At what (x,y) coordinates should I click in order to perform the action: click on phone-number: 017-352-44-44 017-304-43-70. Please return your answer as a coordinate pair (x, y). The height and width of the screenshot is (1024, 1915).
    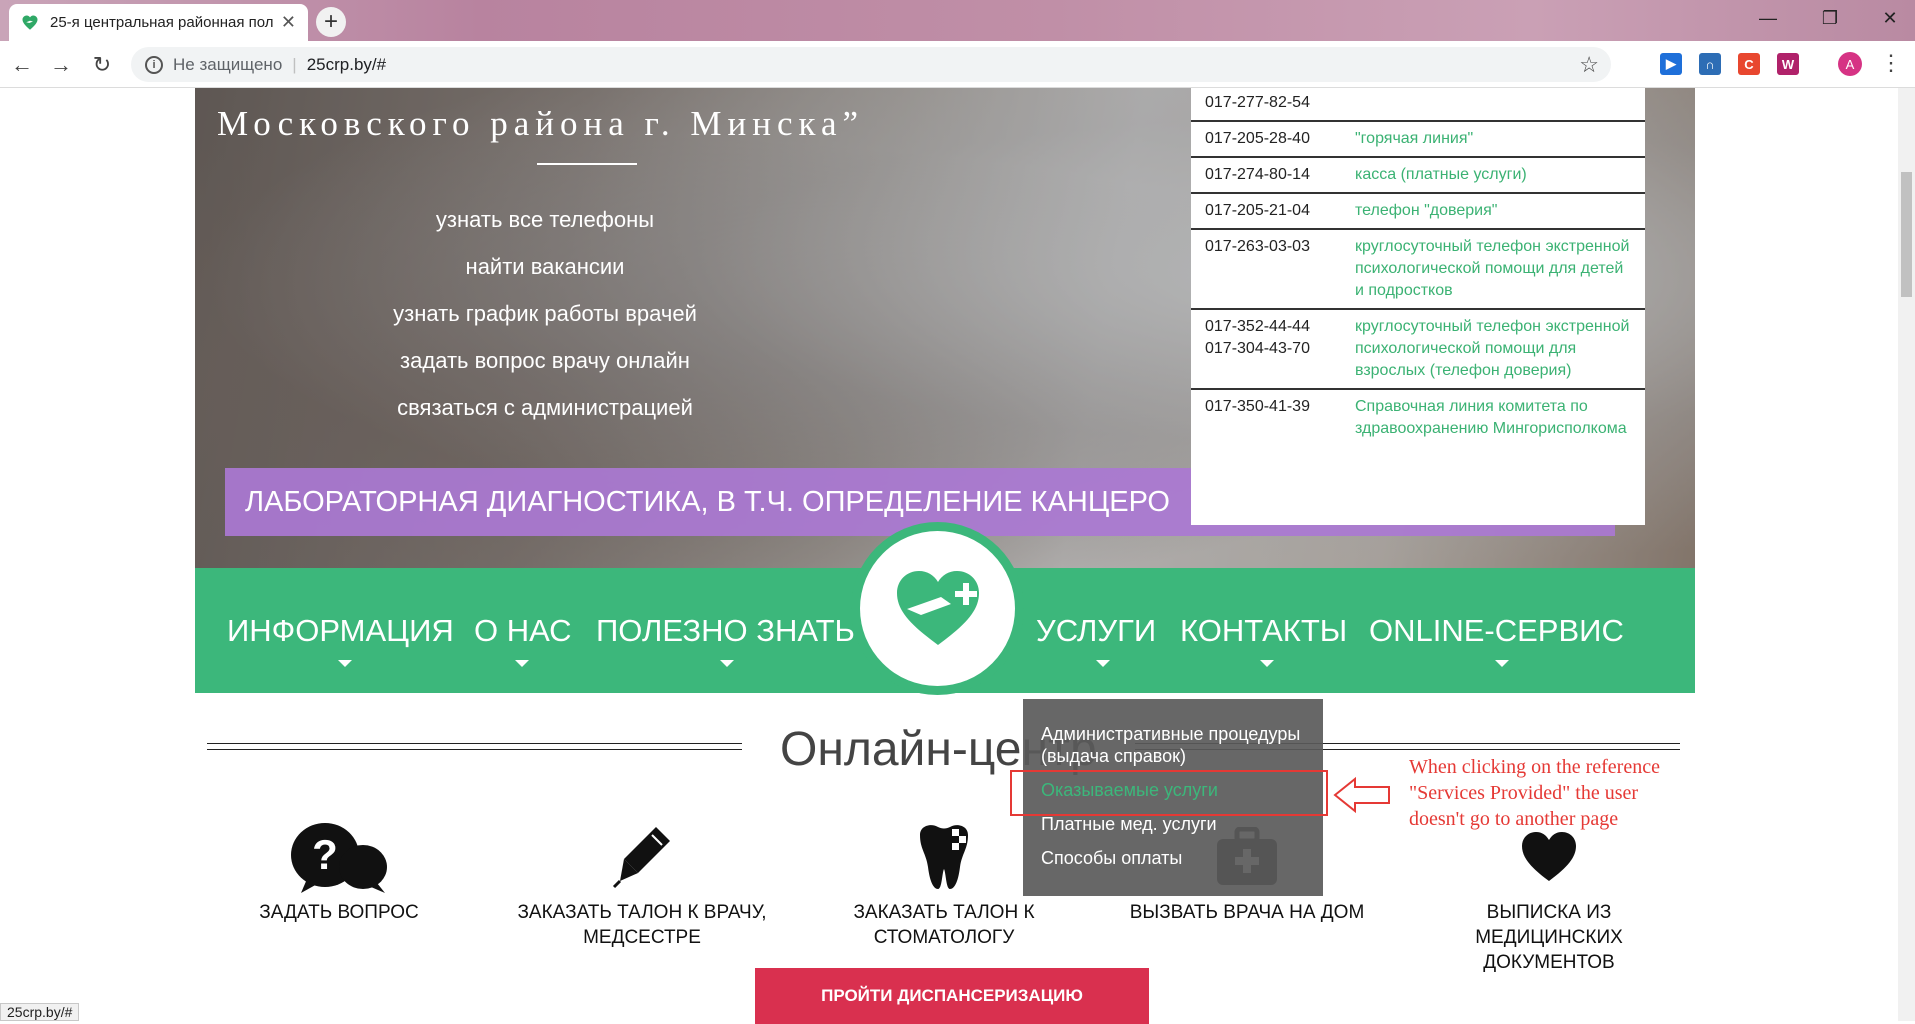
    Looking at the image, I should click on (1280, 349).